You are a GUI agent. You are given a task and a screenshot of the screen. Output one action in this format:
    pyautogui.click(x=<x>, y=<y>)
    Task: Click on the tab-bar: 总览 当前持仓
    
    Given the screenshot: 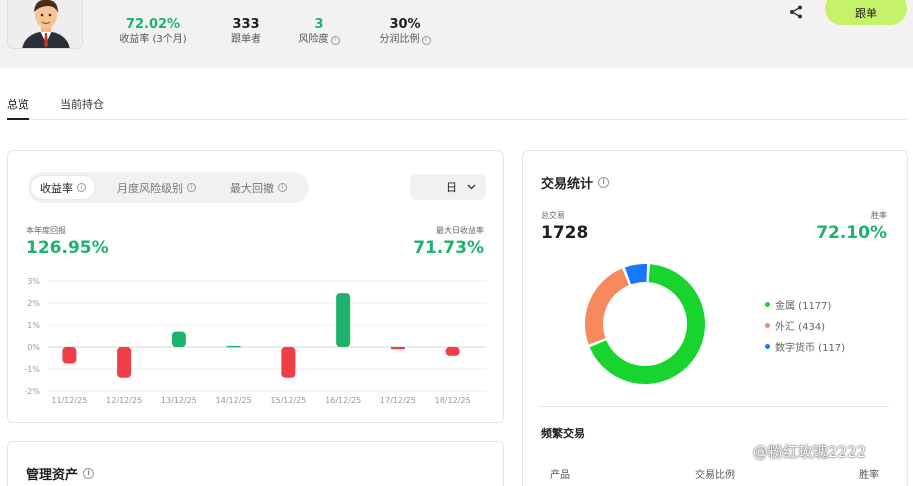 What is the action you would take?
    pyautogui.click(x=457, y=108)
    